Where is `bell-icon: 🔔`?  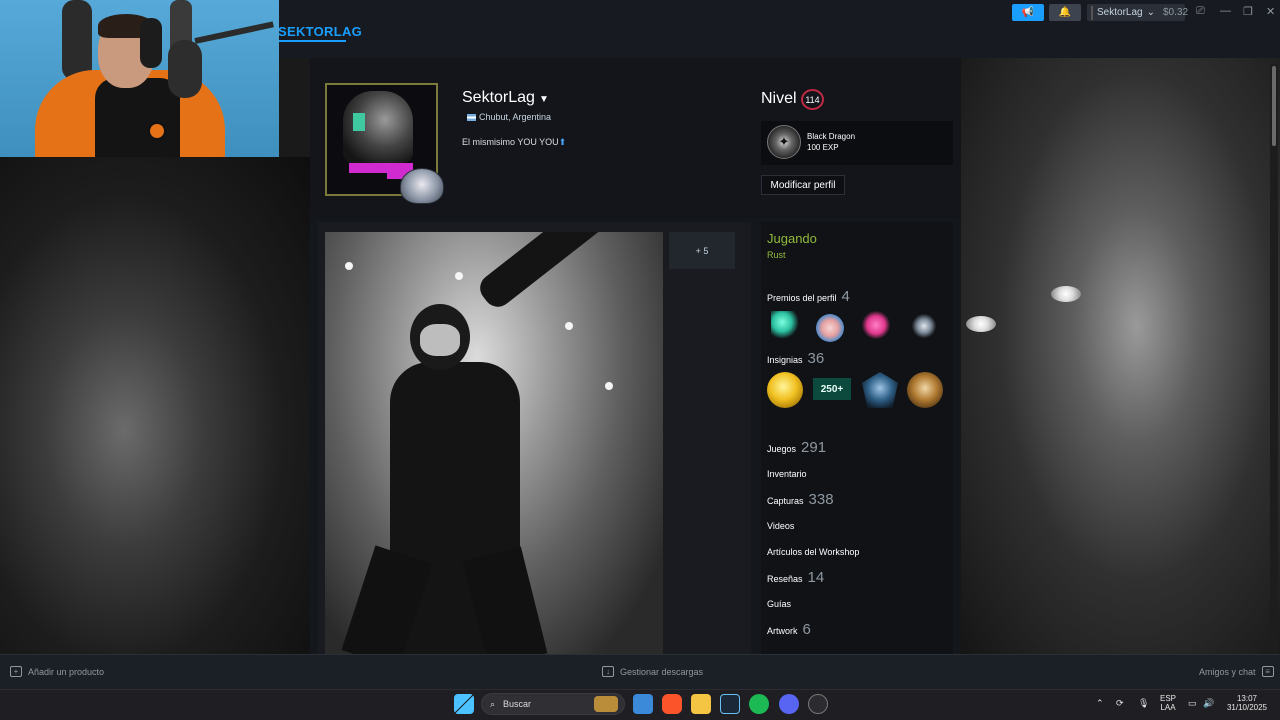 bell-icon: 🔔 is located at coordinates (1065, 12).